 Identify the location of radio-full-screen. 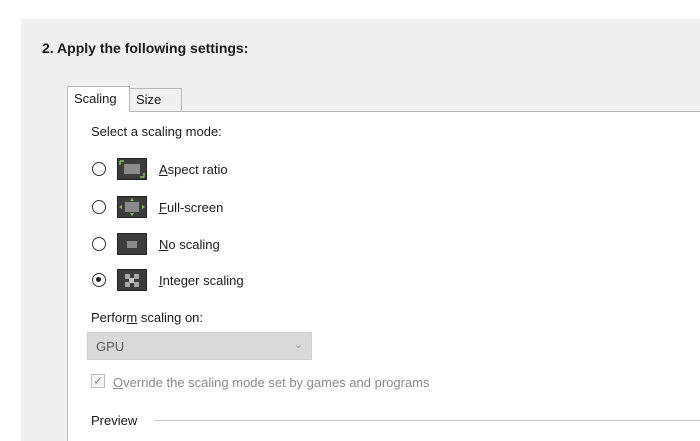
(99, 207).